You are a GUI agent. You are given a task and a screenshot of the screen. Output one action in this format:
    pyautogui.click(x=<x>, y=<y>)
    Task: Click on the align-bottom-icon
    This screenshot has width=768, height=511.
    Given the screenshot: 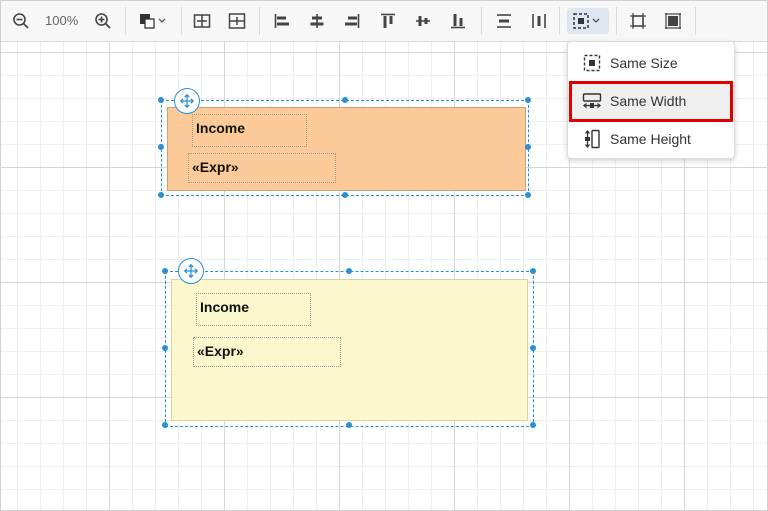 What is the action you would take?
    pyautogui.click(x=458, y=21)
    